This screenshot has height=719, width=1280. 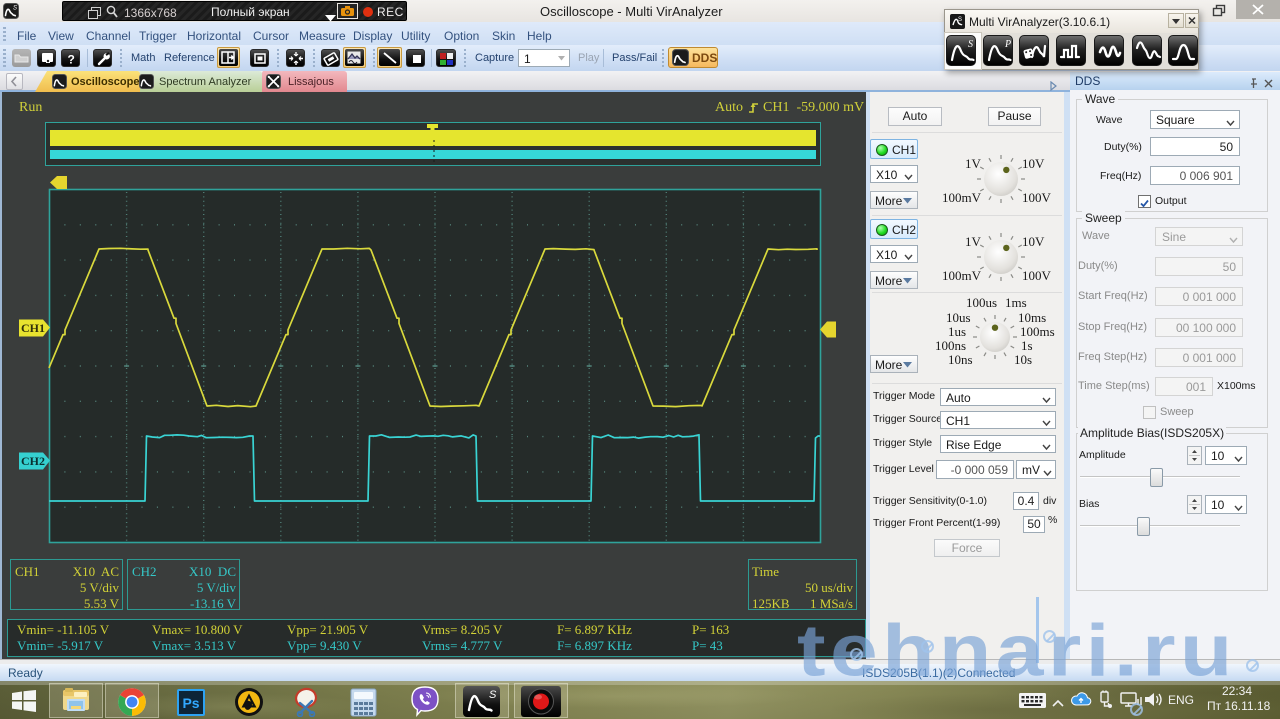 I want to click on svg-text: P, so click(x=1007, y=44).